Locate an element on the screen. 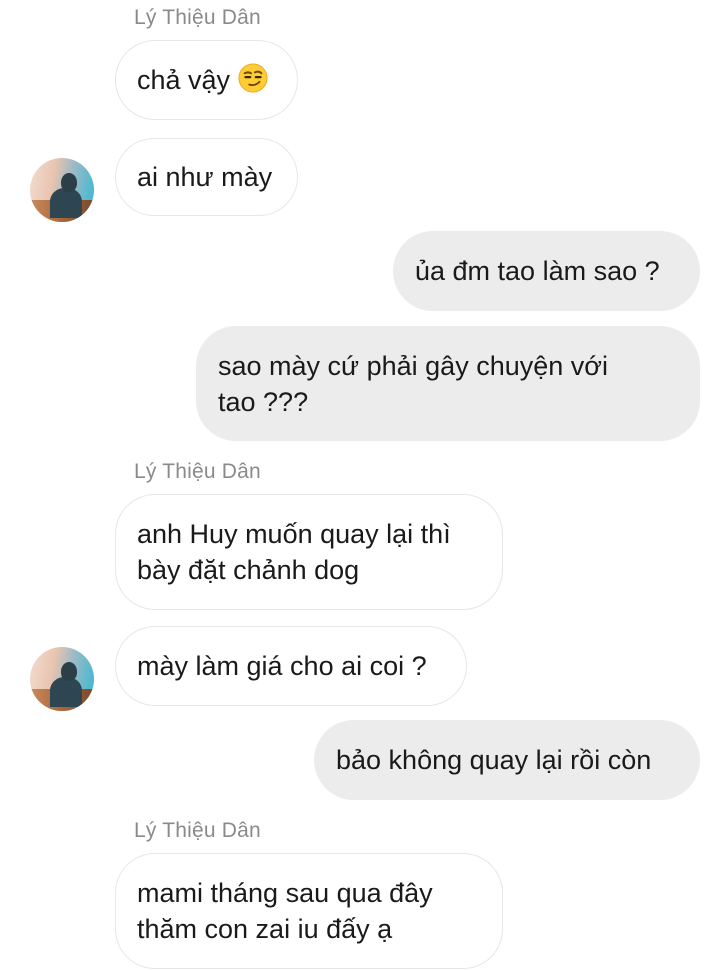 The width and height of the screenshot is (720, 970). incoming-message: mày làm giá cho ai coi ? is located at coordinates (291, 666).